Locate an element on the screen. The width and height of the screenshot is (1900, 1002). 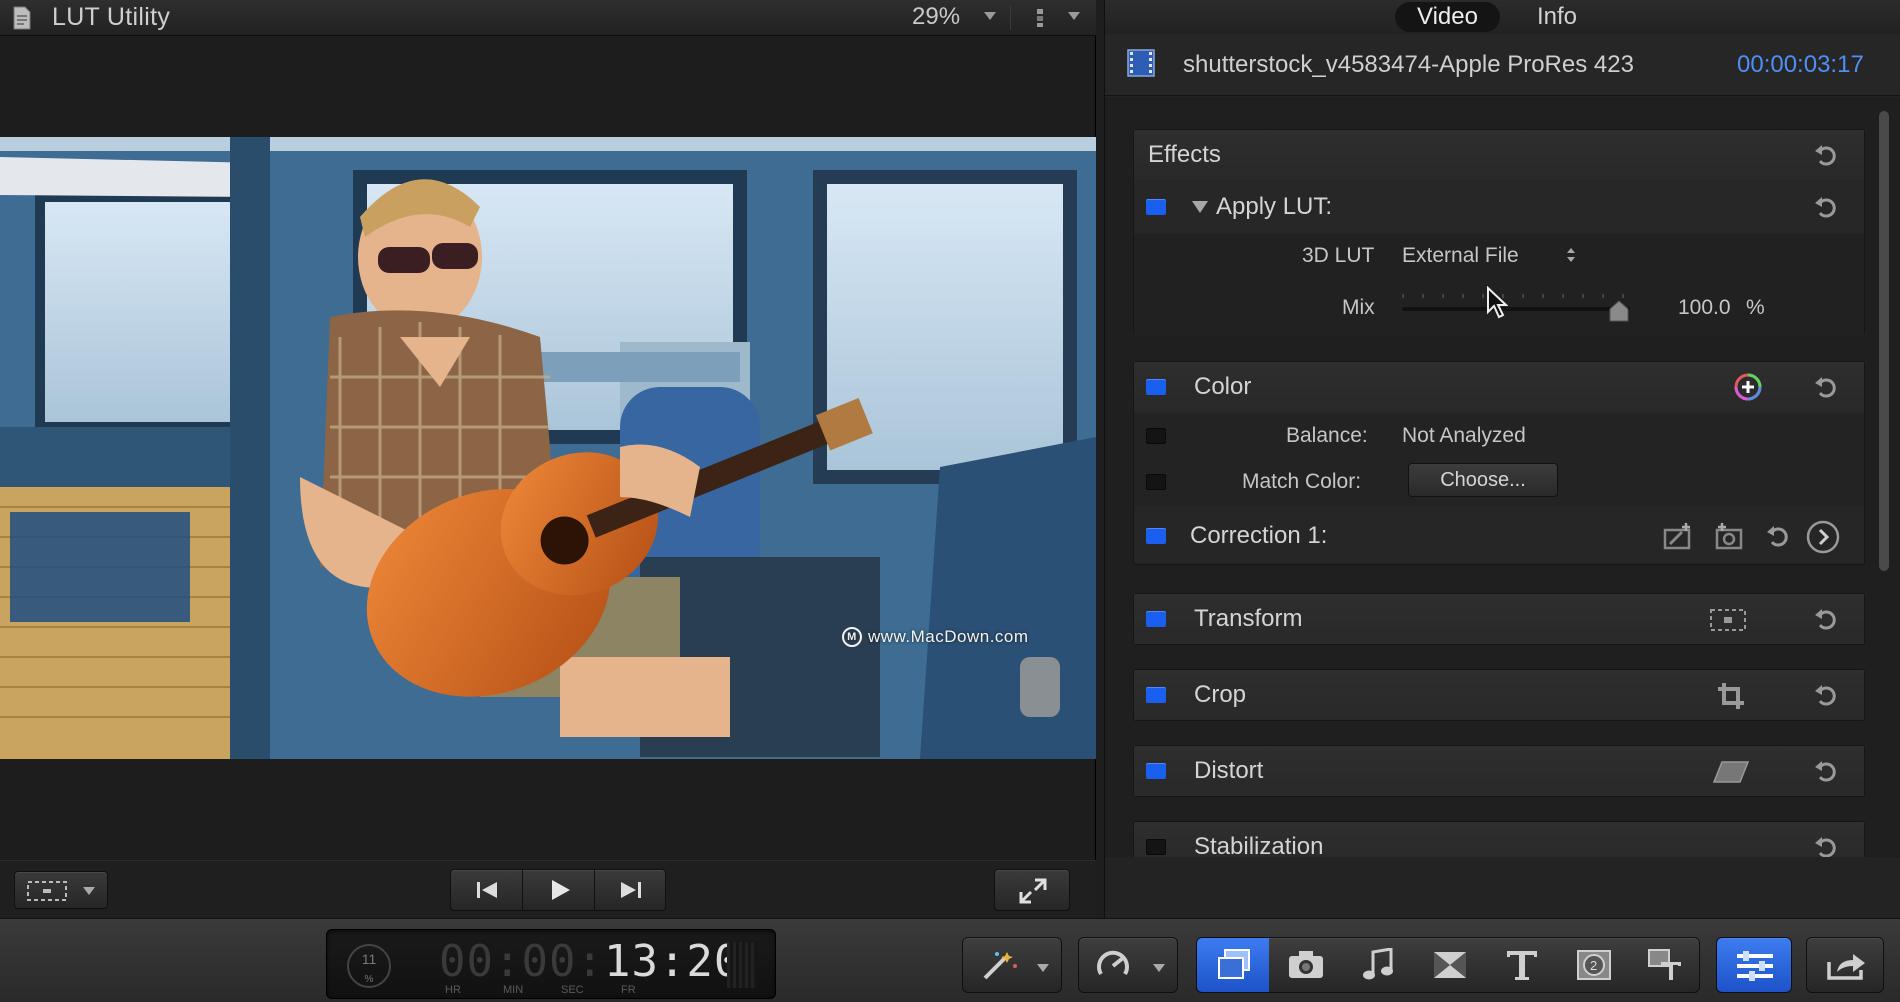
transform-section: Transform is located at coordinates (1499, 619).